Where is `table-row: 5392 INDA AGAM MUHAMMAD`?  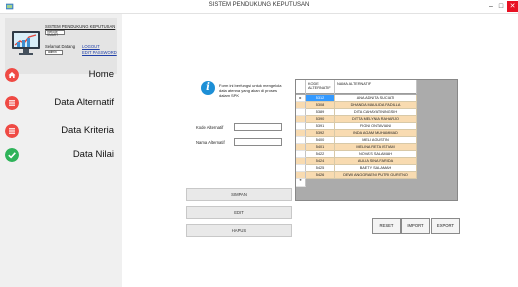 table-row: 5392 INDA AGAM MUHAMMAD is located at coordinates (356, 133).